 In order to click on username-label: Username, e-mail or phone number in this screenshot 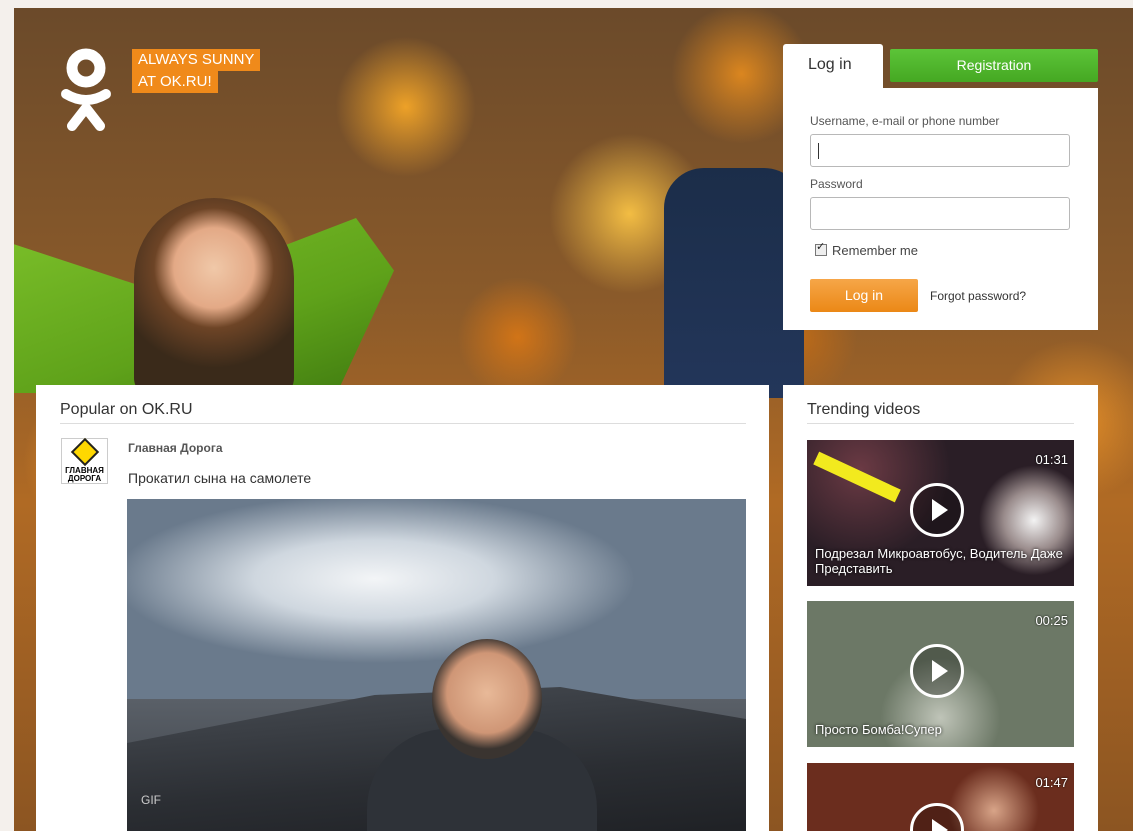, I will do `click(905, 121)`.